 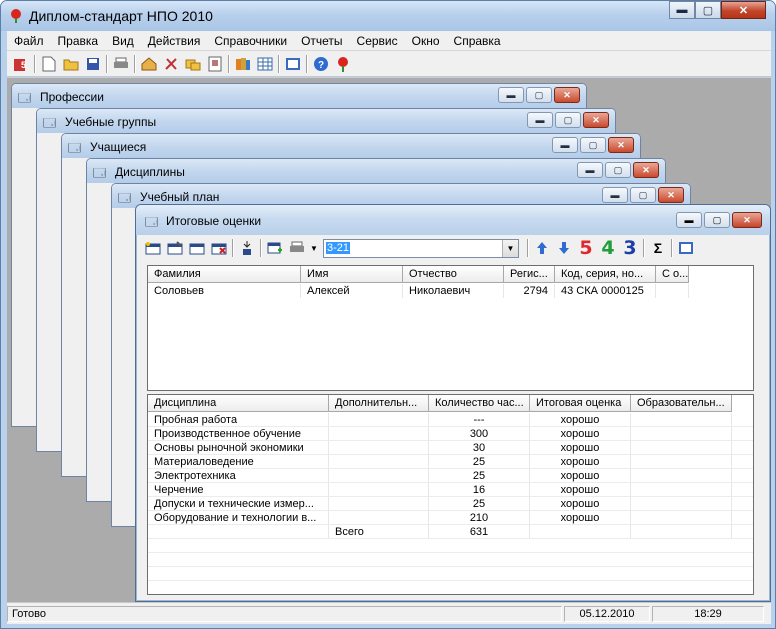 I want to click on add-row-icon, so click(x=275, y=248).